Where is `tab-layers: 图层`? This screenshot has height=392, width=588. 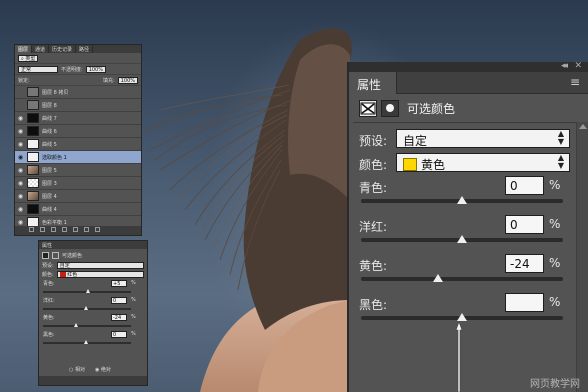 tab-layers: 图层 is located at coordinates (24, 49).